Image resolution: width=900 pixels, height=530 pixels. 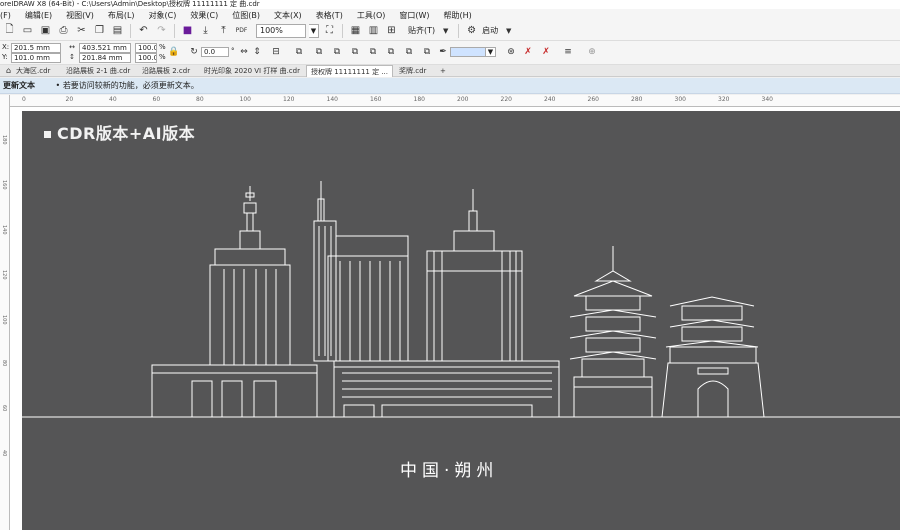 What do you see at coordinates (124, 15) in the screenshot?
I see `menu-item: 布局(L)` at bounding box center [124, 15].